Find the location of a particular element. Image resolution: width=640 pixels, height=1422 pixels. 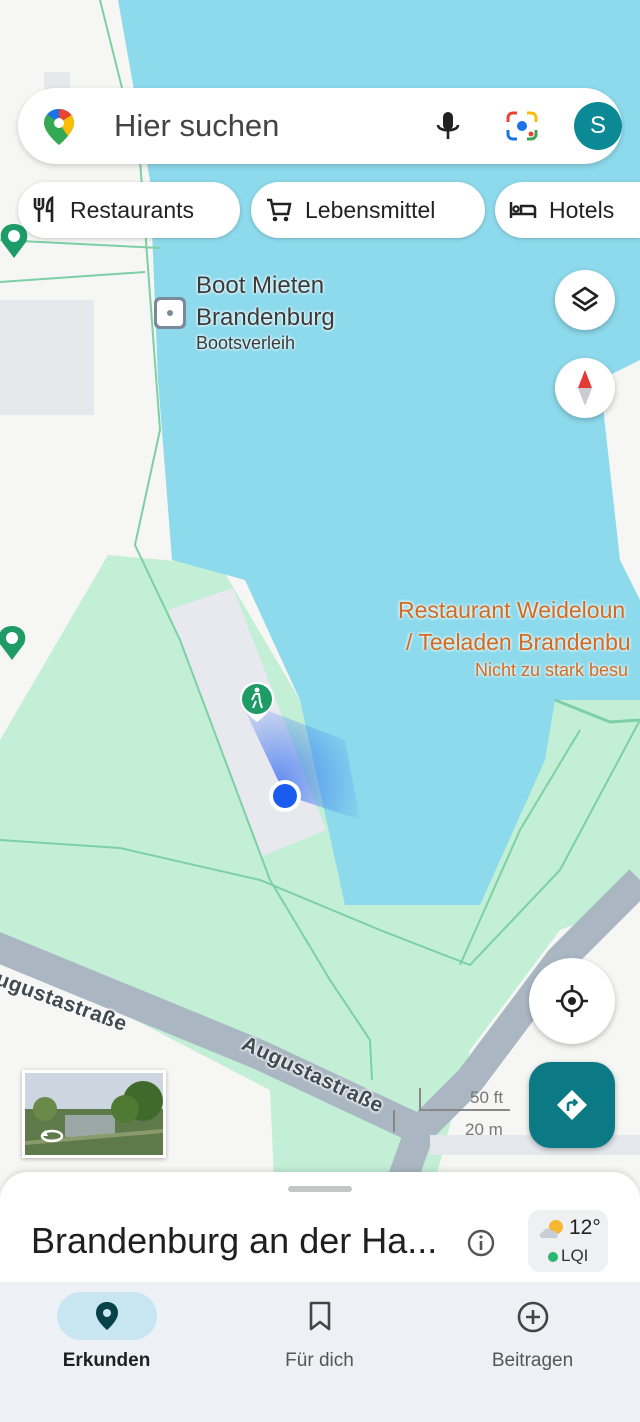

nav-label: Erkunden is located at coordinates (106, 1360).